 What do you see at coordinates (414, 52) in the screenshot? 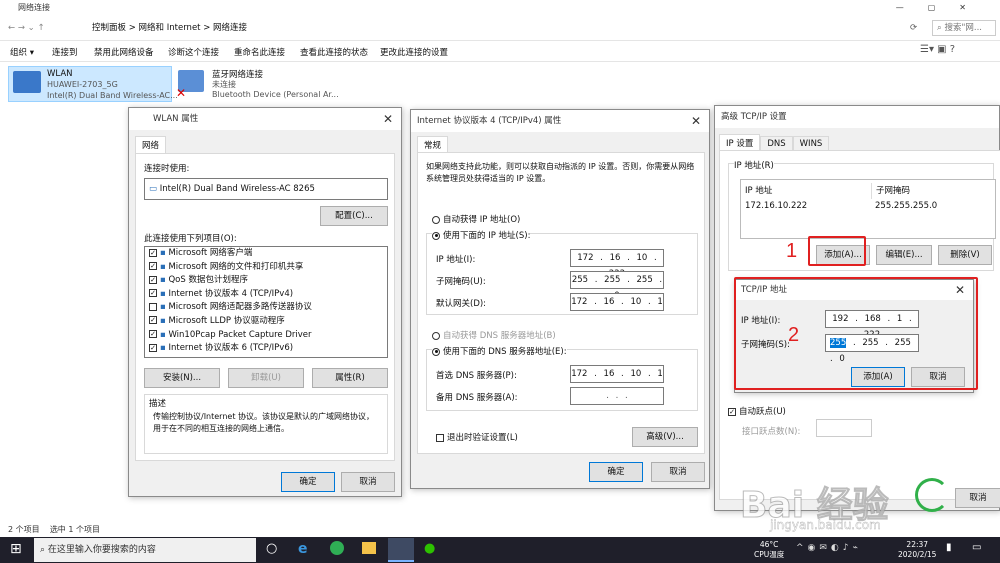
I see `ribbon-settings: 更改此连接的设置` at bounding box center [414, 52].